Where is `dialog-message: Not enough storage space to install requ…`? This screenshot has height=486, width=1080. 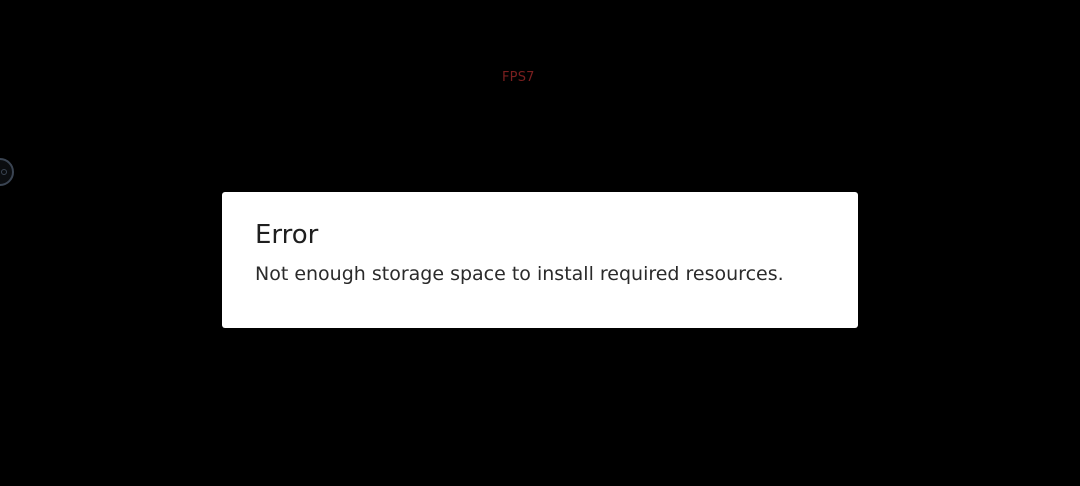 dialog-message: Not enough storage space to install requ… is located at coordinates (519, 274).